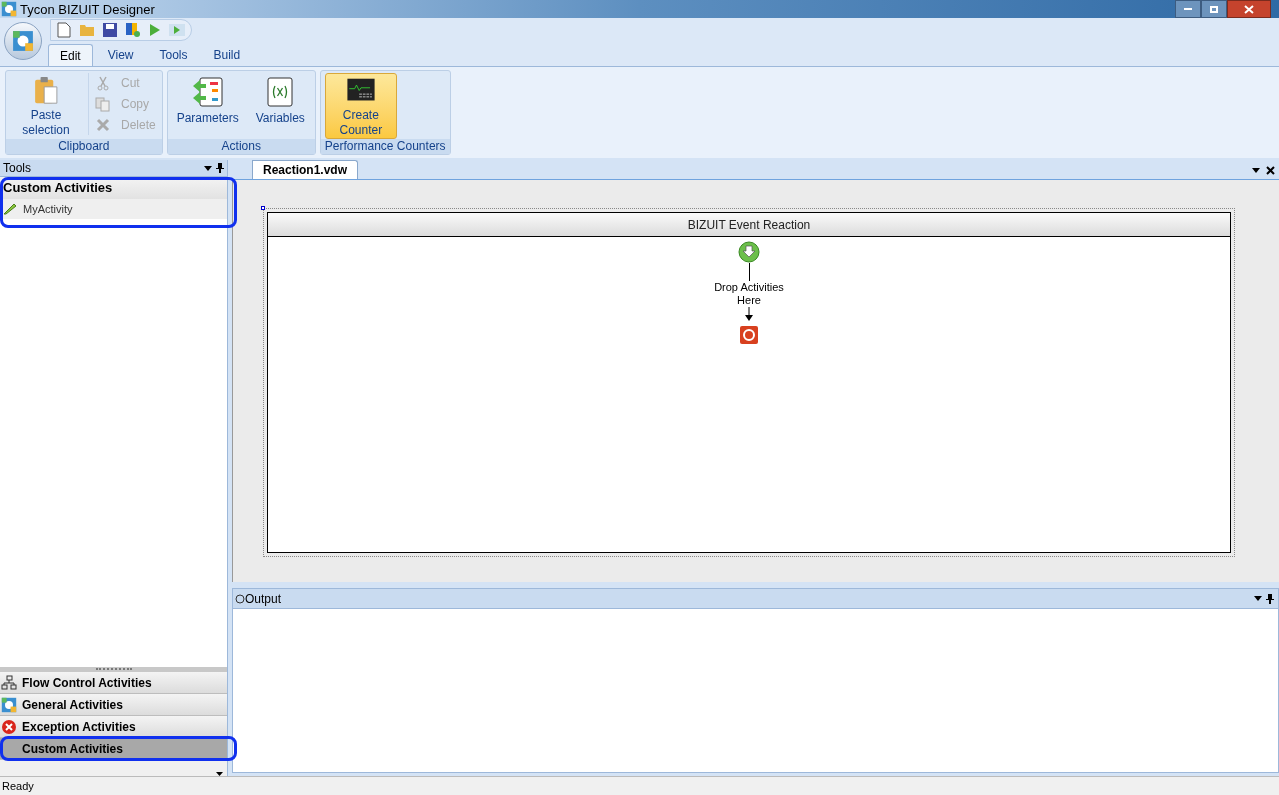  I want to click on toolbox-group-button: General Activities, so click(113, 705).